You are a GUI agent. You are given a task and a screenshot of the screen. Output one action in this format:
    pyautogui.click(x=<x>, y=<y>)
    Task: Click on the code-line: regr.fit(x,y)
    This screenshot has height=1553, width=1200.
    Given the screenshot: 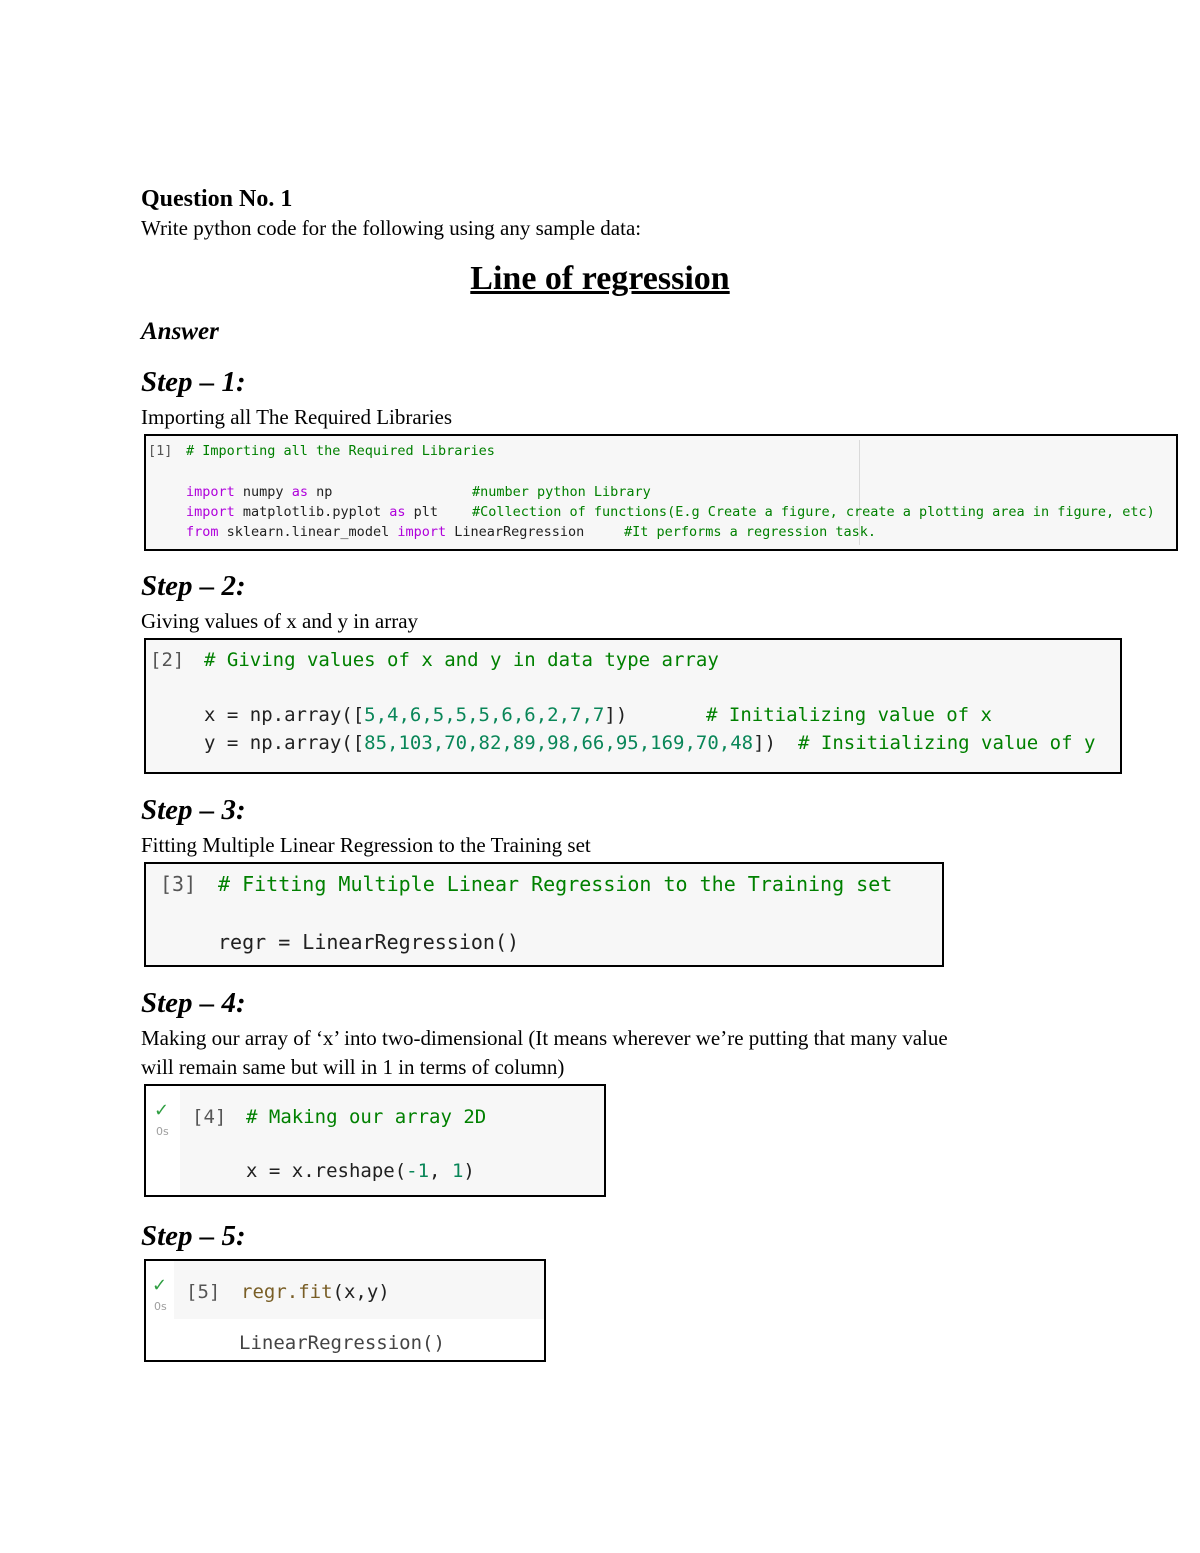 What is the action you would take?
    pyautogui.click(x=315, y=1292)
    